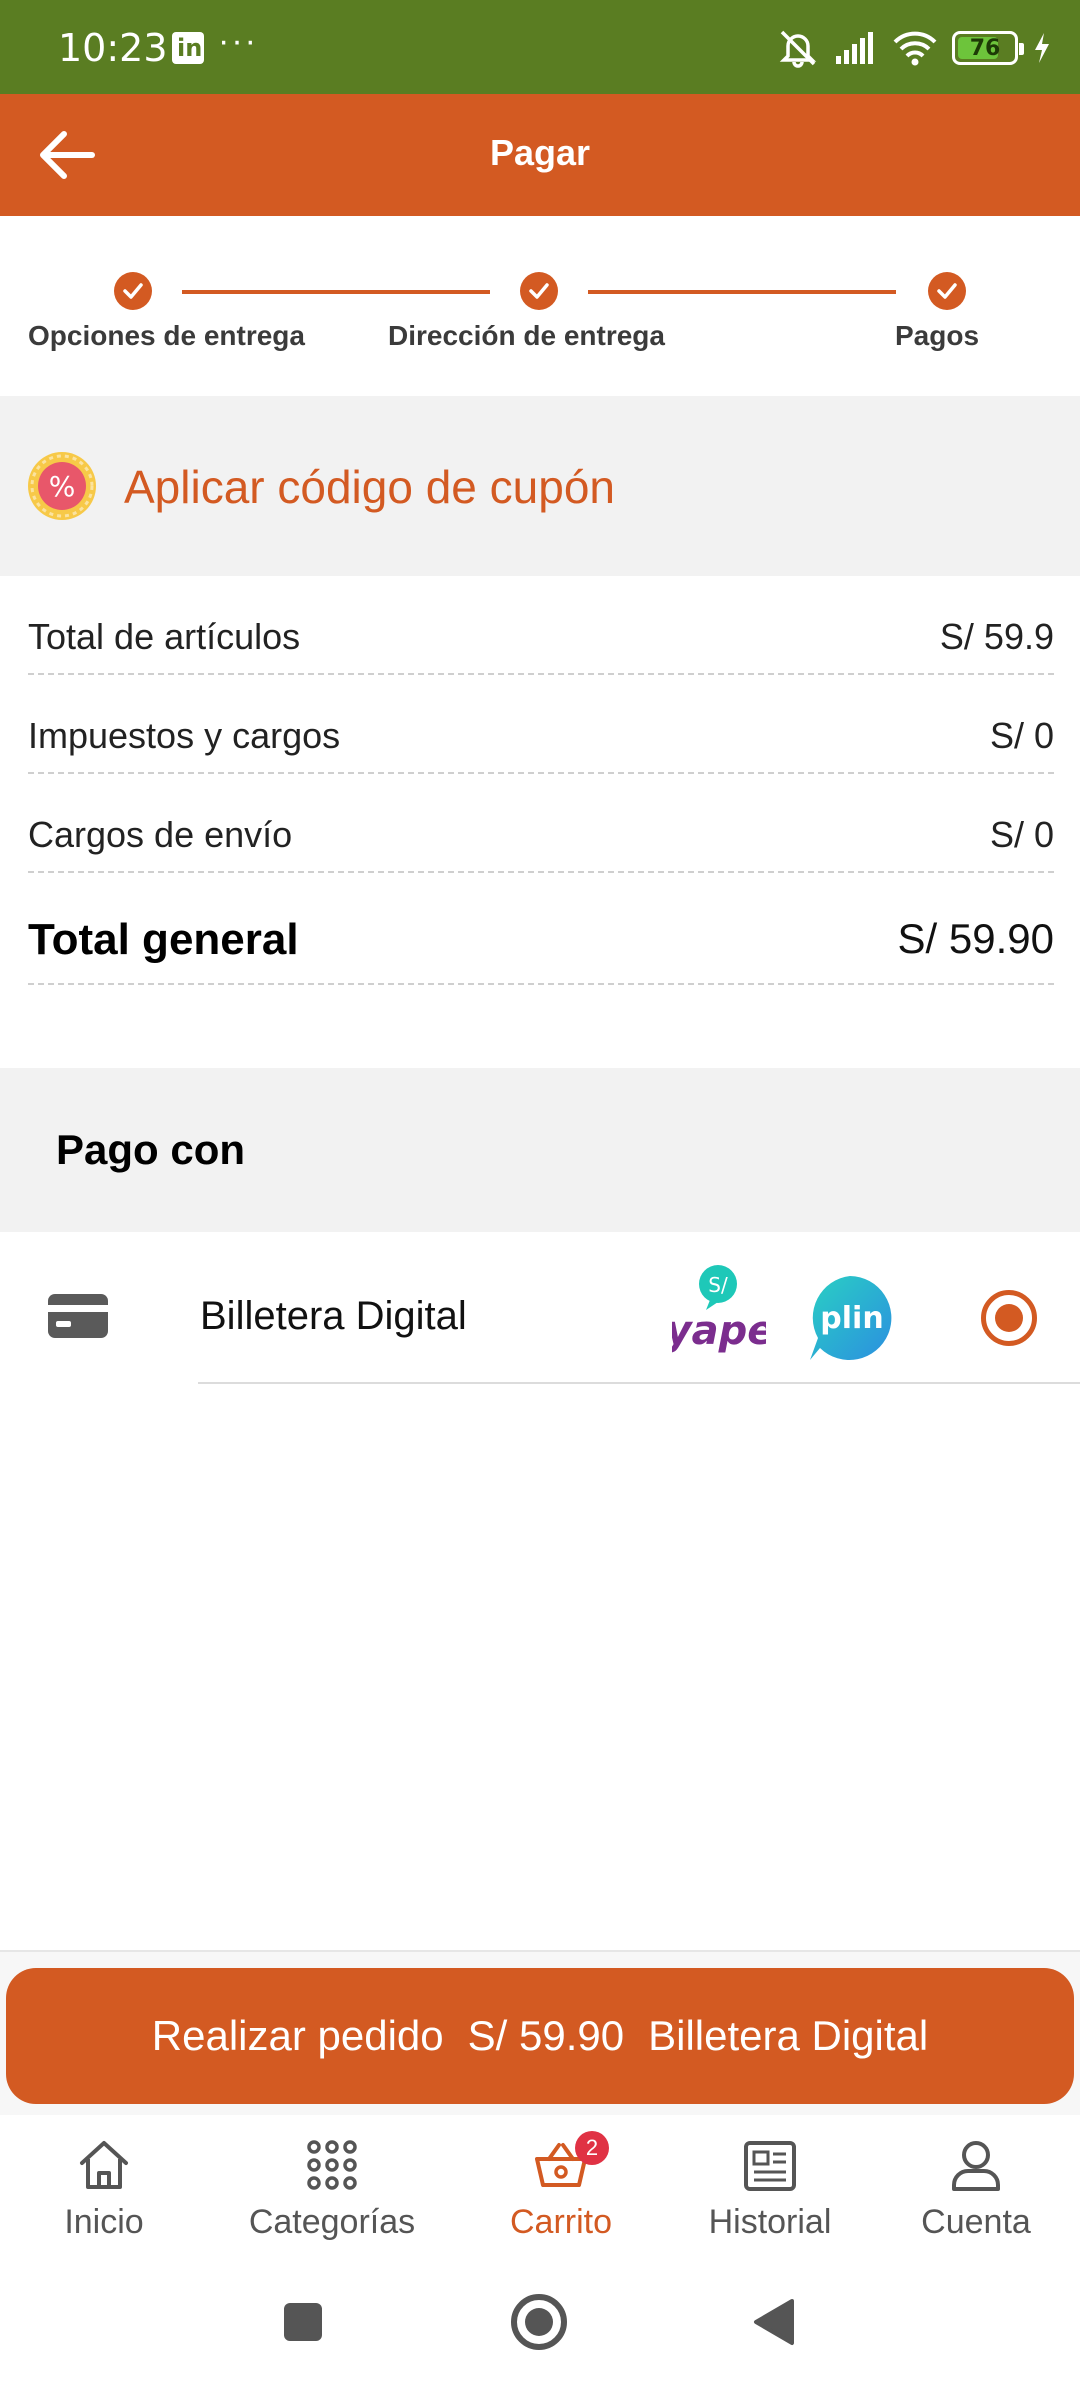 The width and height of the screenshot is (1080, 2400). Describe the element at coordinates (540, 152) in the screenshot. I see `page-title: Pagar` at that location.